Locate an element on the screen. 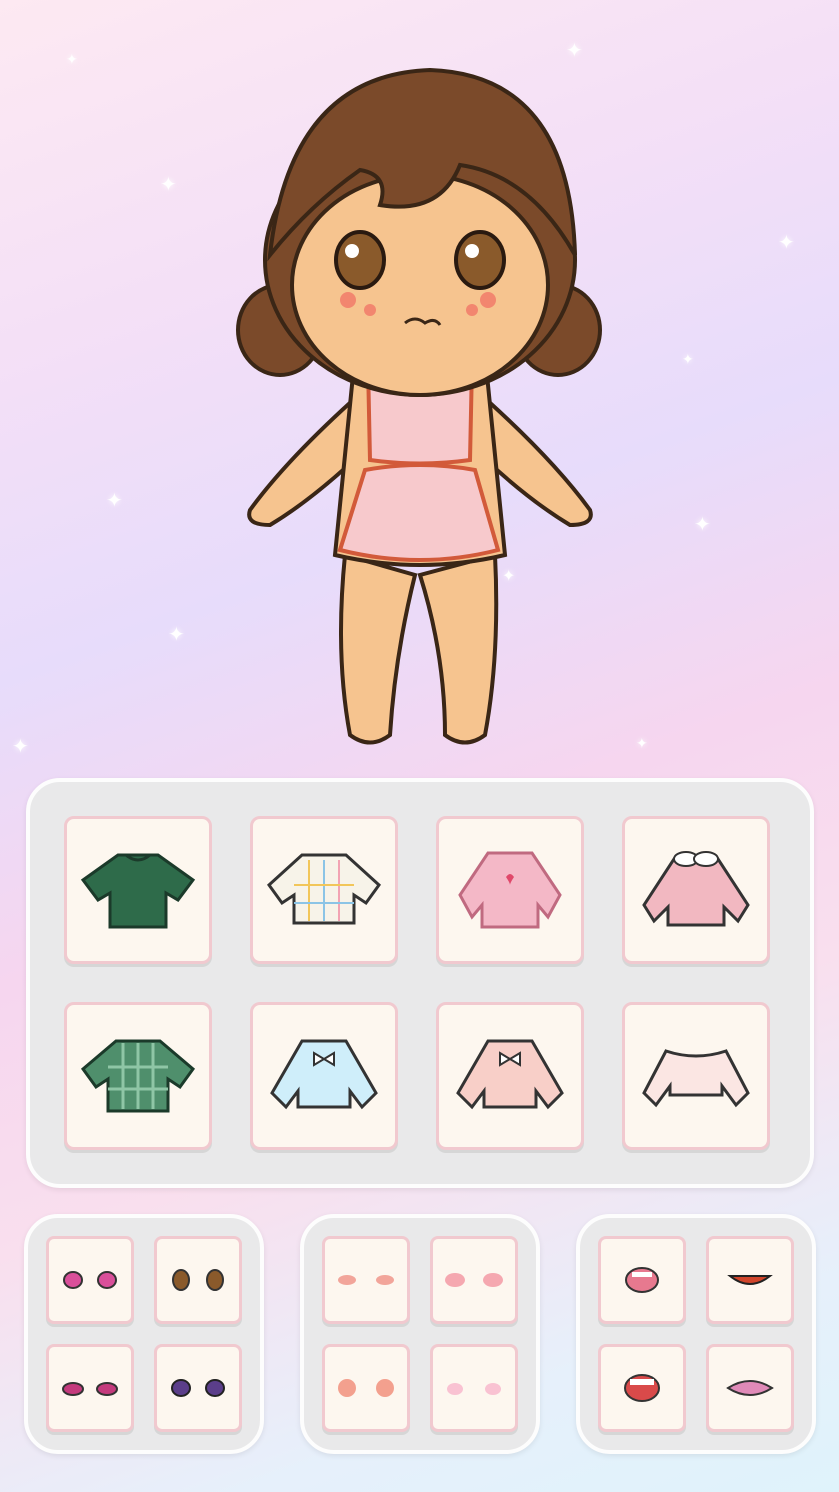 The height and width of the screenshot is (1492, 839). light-pink-blush-icon is located at coordinates (474, 1389).